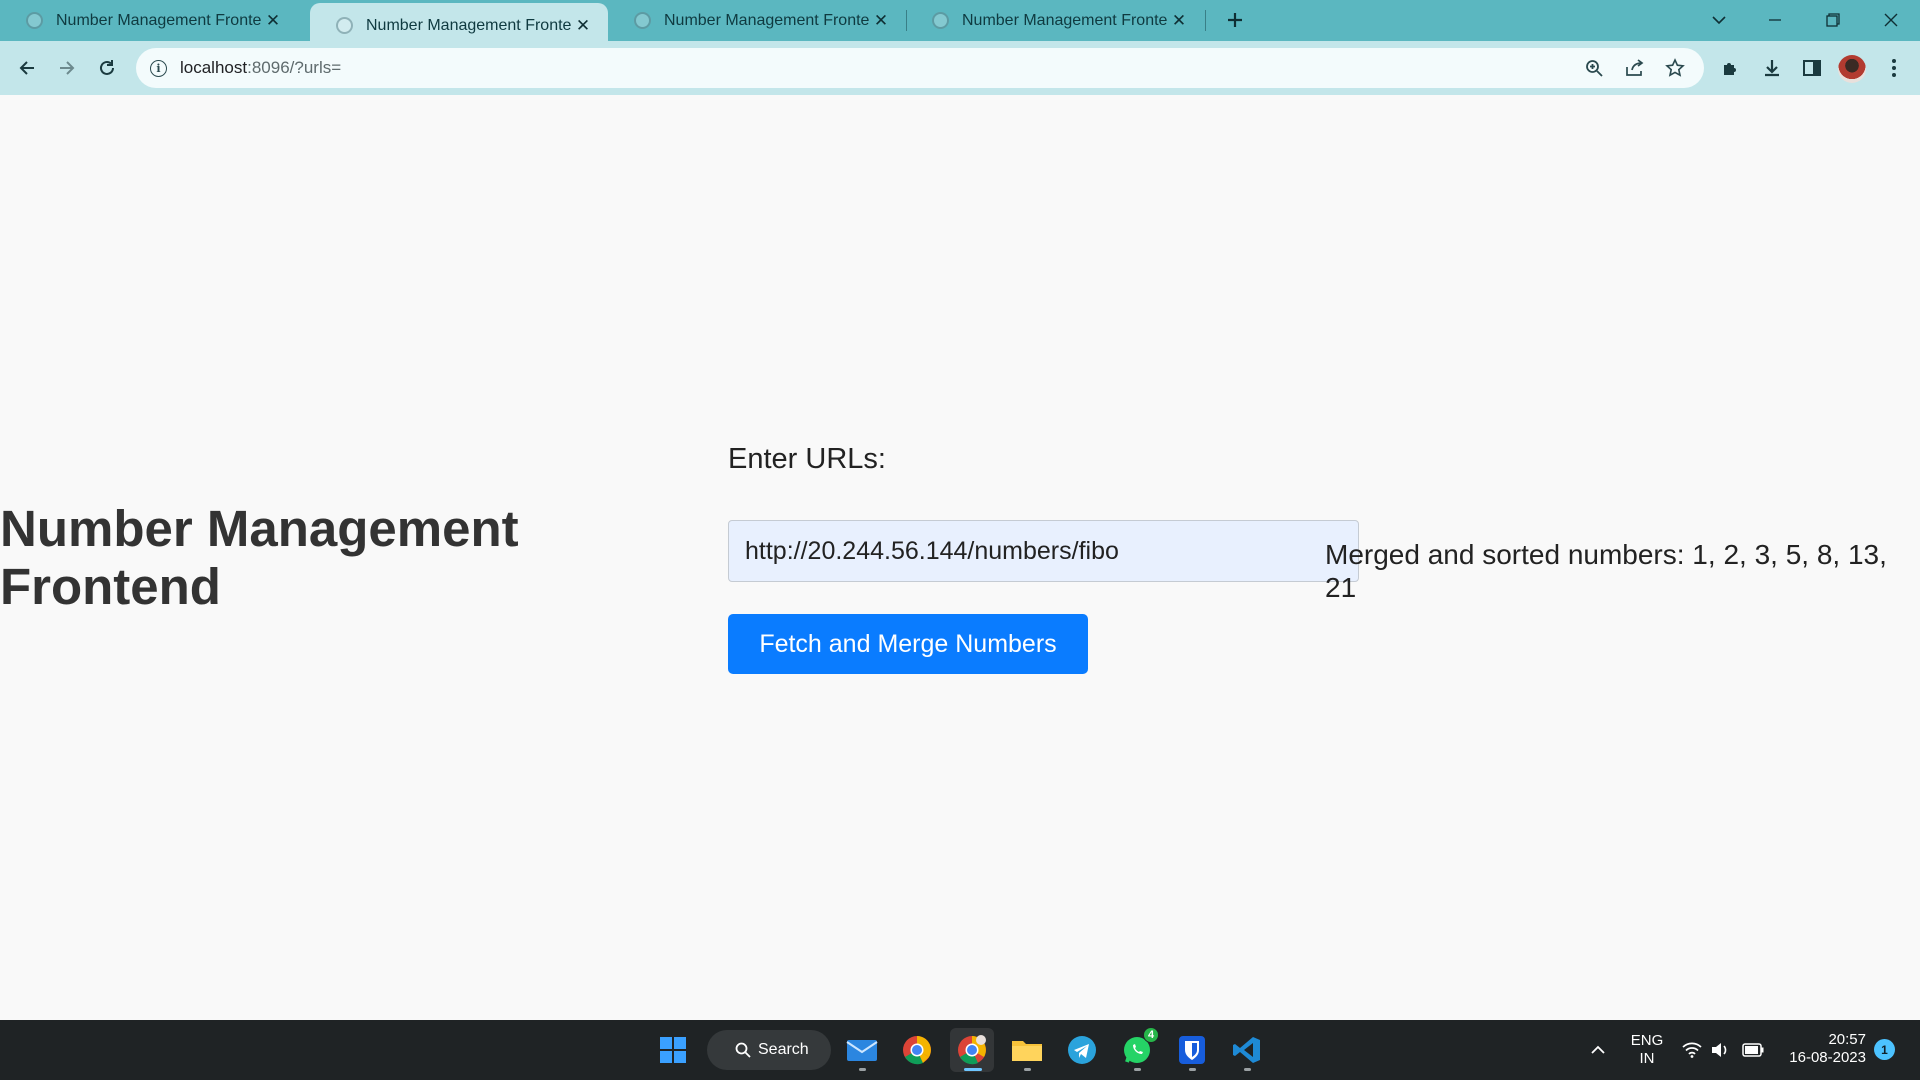 This screenshot has height=1080, width=1920. Describe the element at coordinates (1082, 1050) in the screenshot. I see `telegram-icon` at that location.